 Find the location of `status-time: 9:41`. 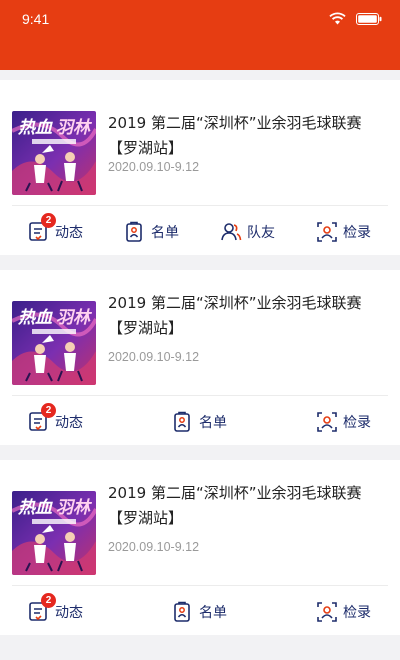

status-time: 9:41 is located at coordinates (36, 19).